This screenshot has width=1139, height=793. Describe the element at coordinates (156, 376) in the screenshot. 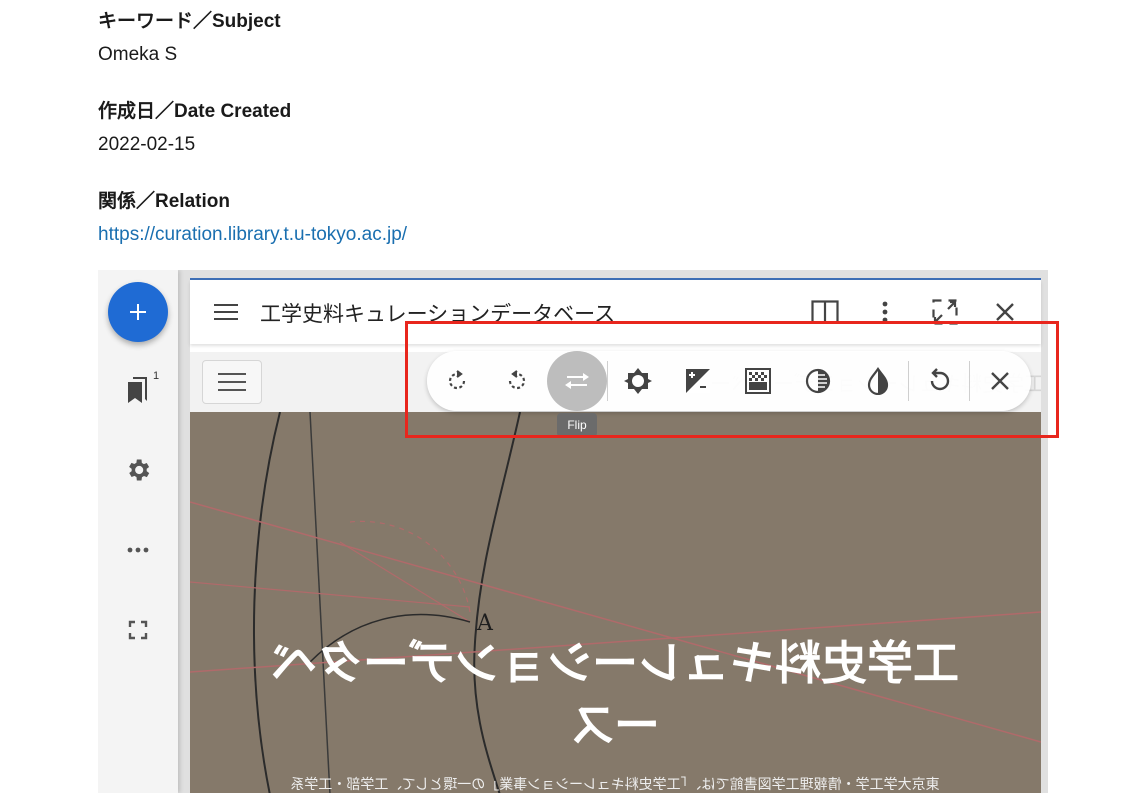

I see `window-count-badge: 1` at that location.